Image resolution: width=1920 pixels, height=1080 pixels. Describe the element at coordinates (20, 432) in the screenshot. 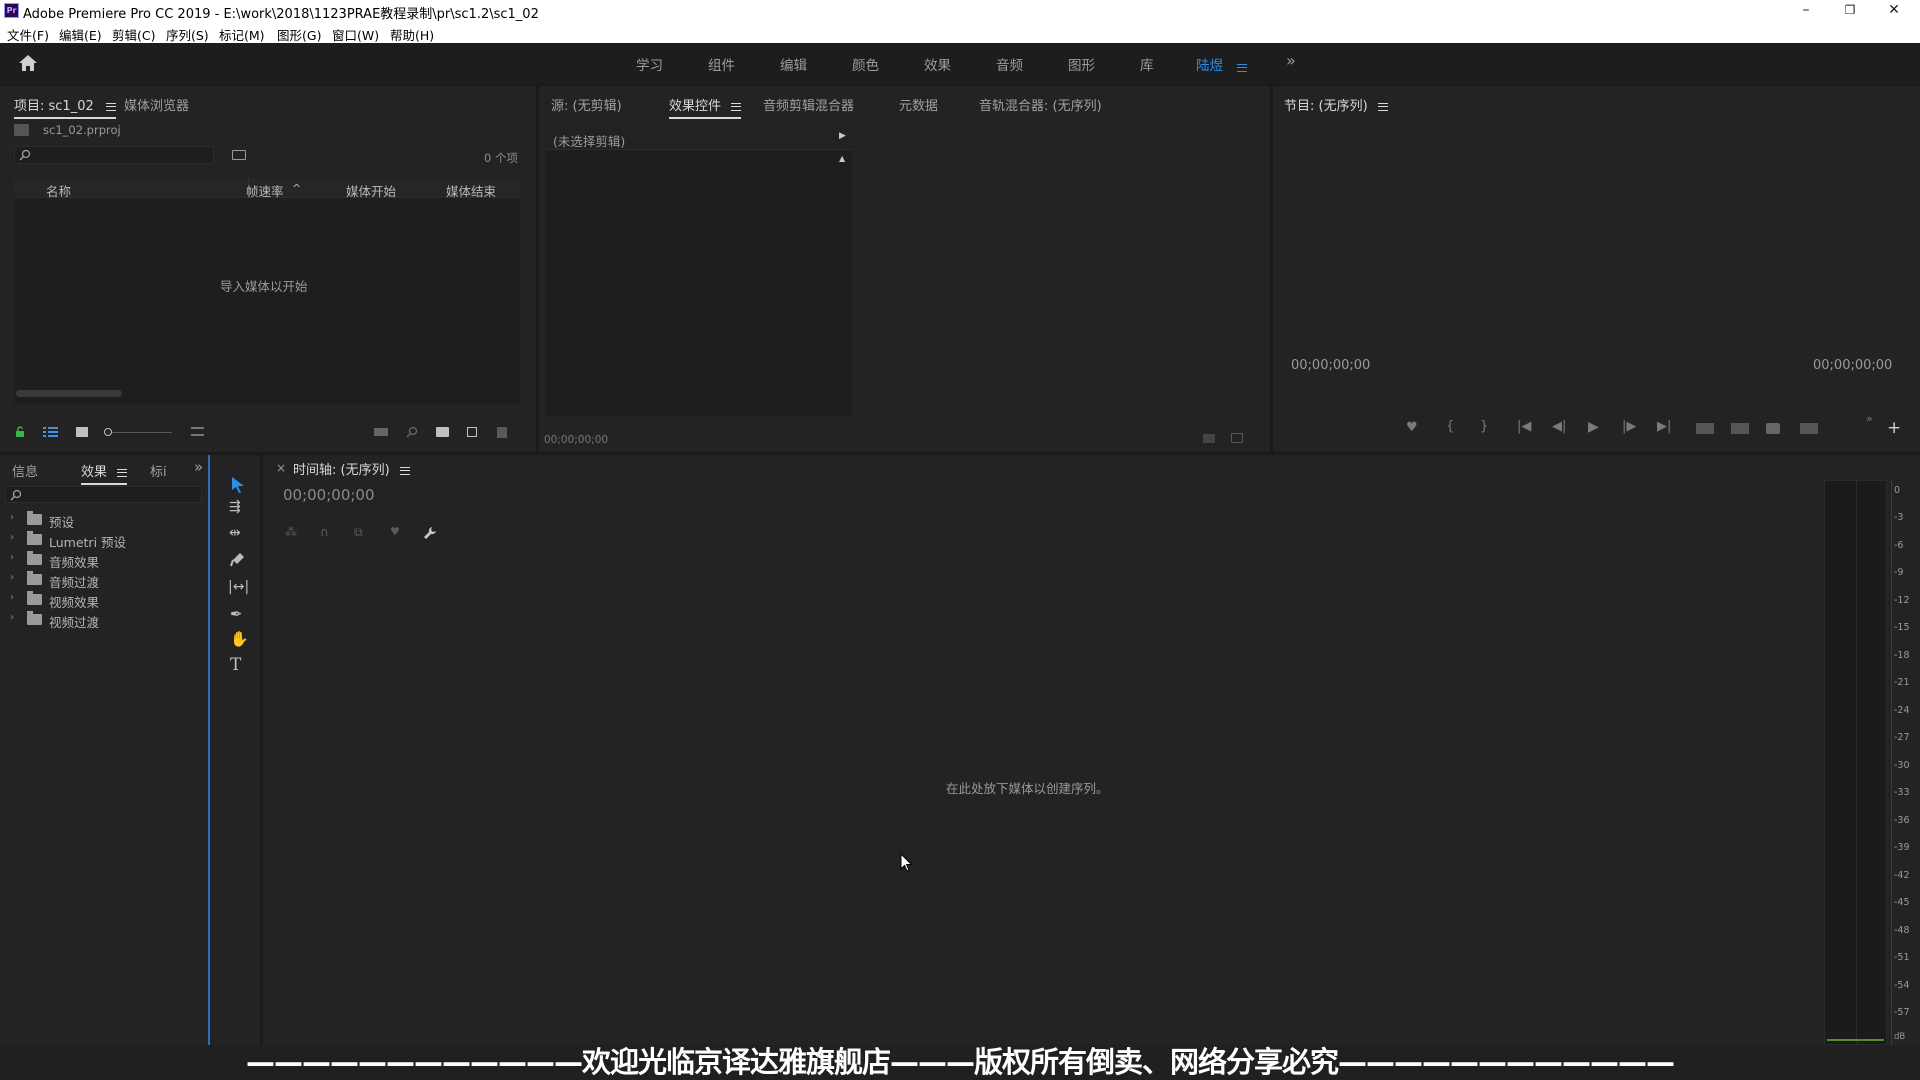

I see `lock-icon` at that location.